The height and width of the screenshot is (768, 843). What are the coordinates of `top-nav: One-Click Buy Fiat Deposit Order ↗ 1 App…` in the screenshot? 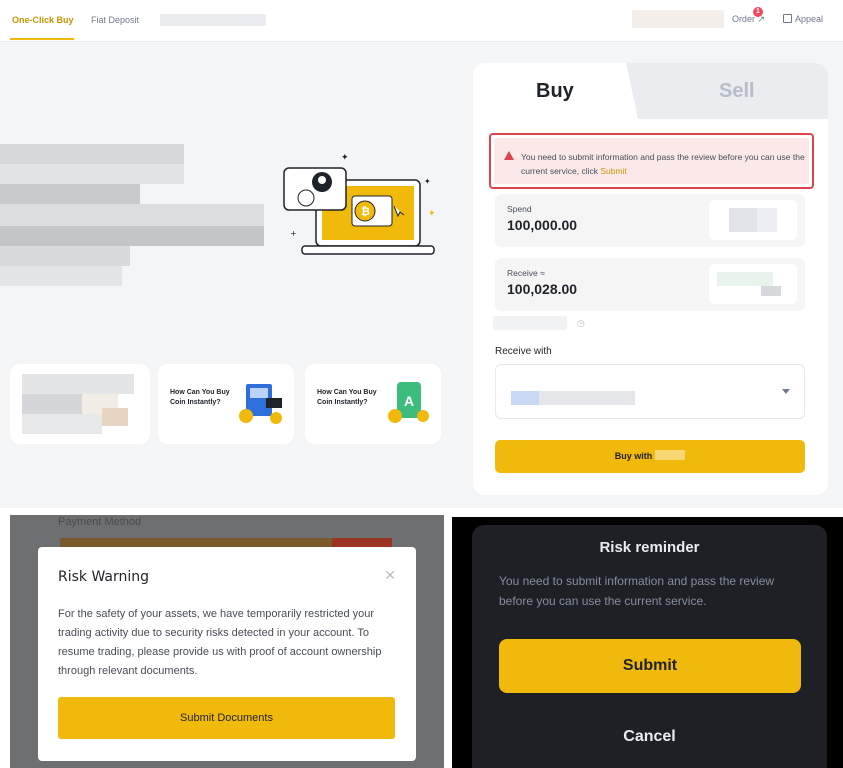 It's located at (421, 21).